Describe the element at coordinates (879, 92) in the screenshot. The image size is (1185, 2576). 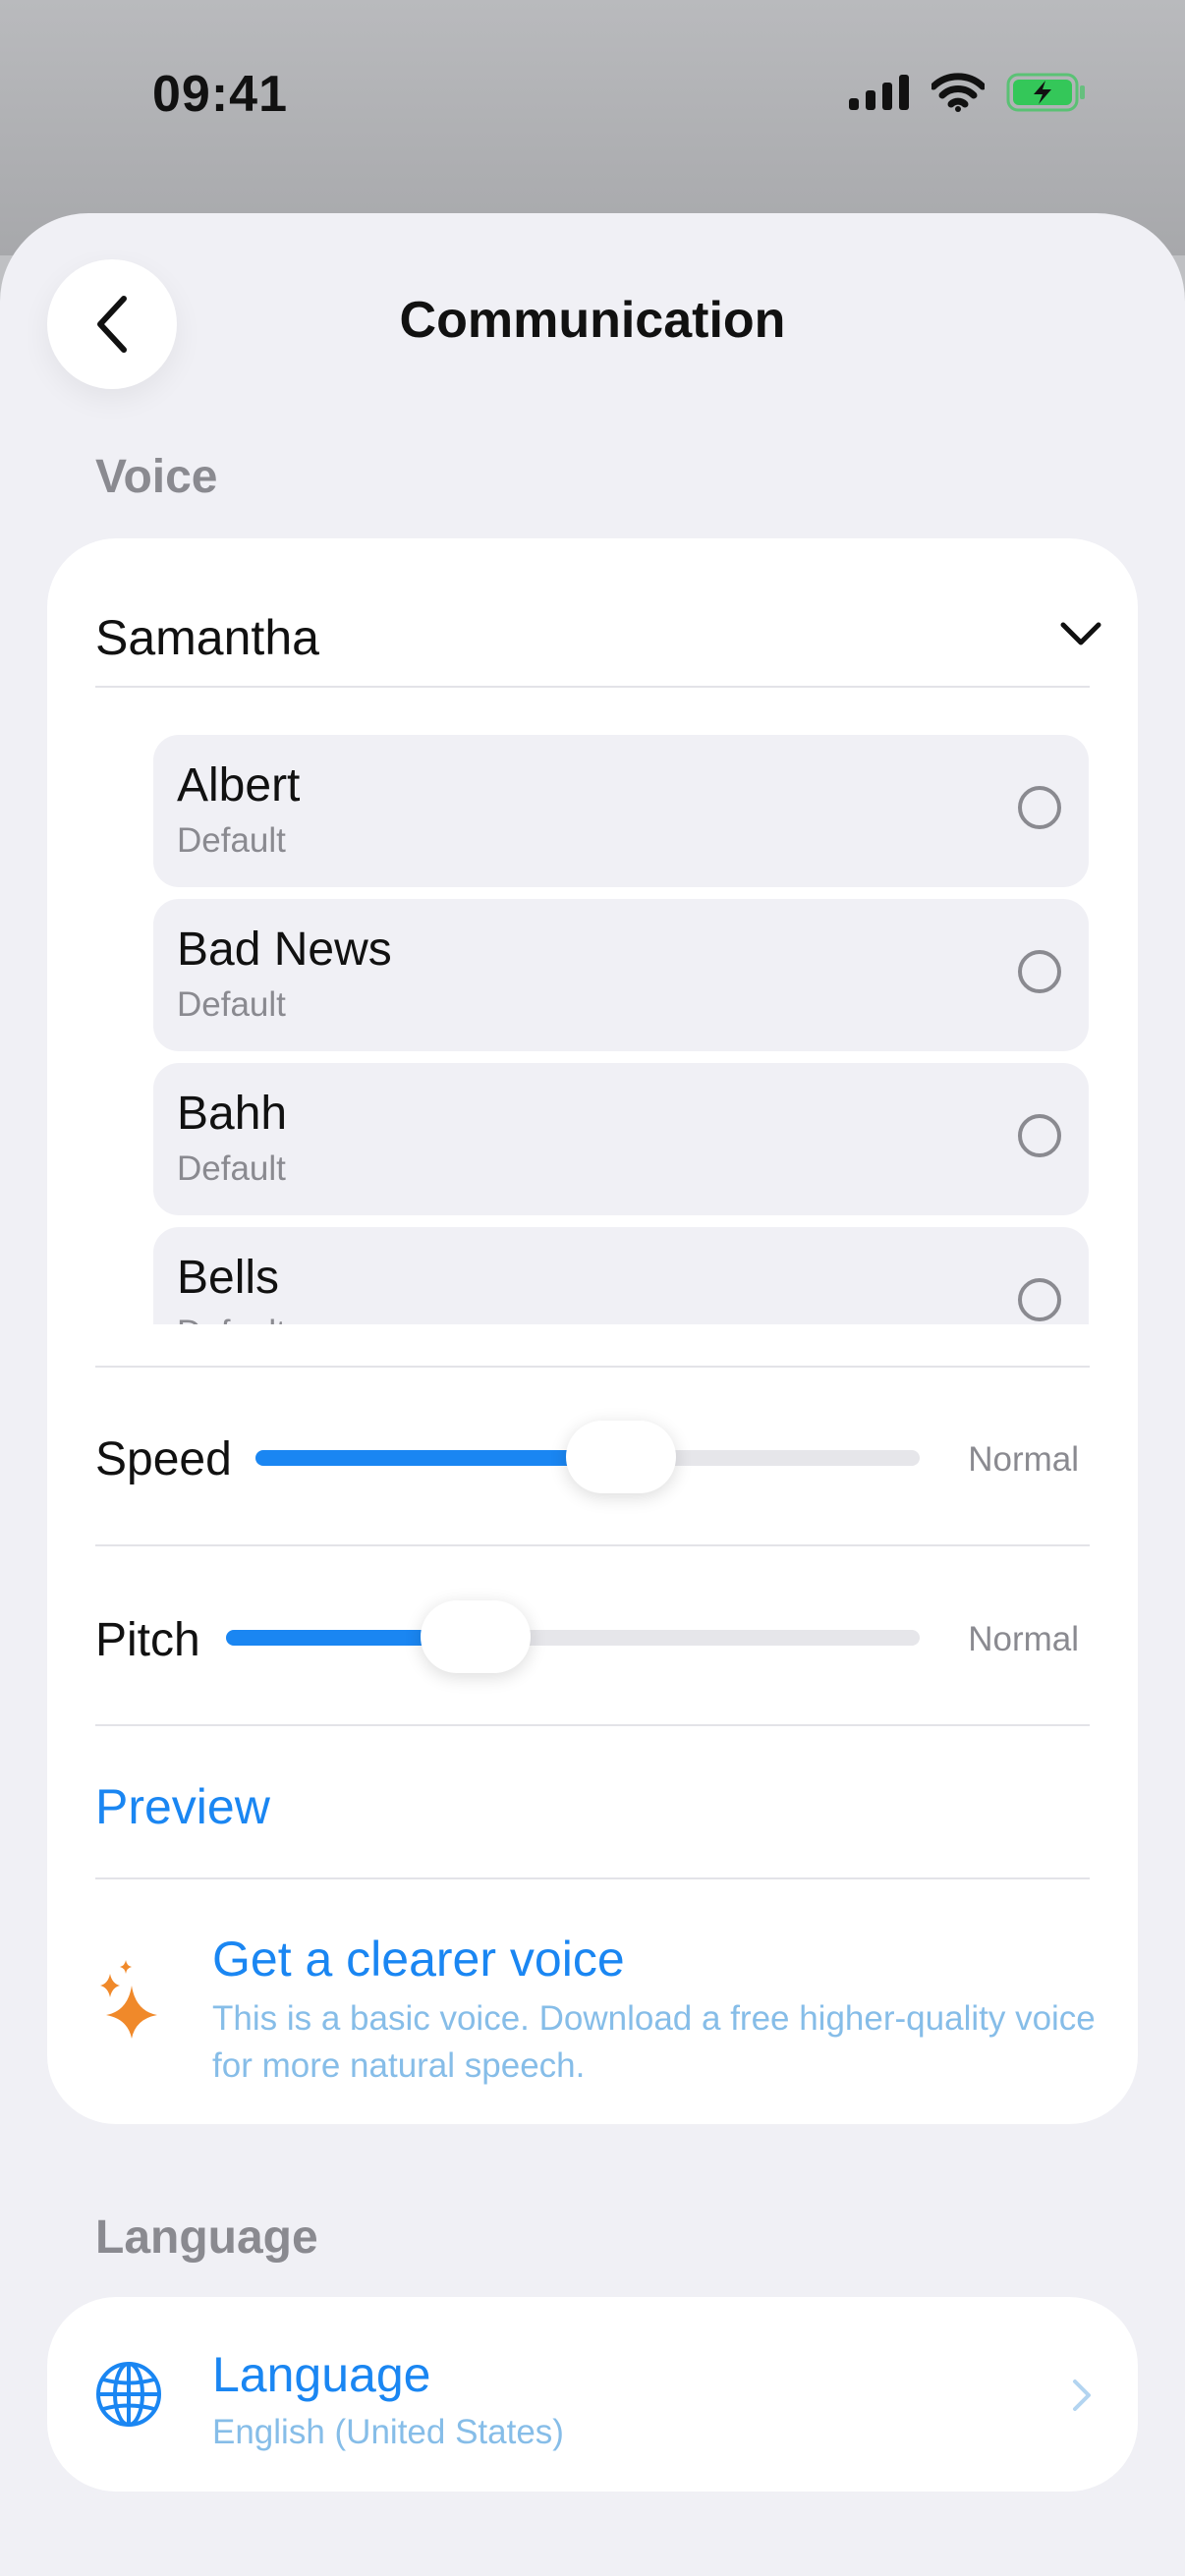
I see `cellular-signal-icon` at that location.